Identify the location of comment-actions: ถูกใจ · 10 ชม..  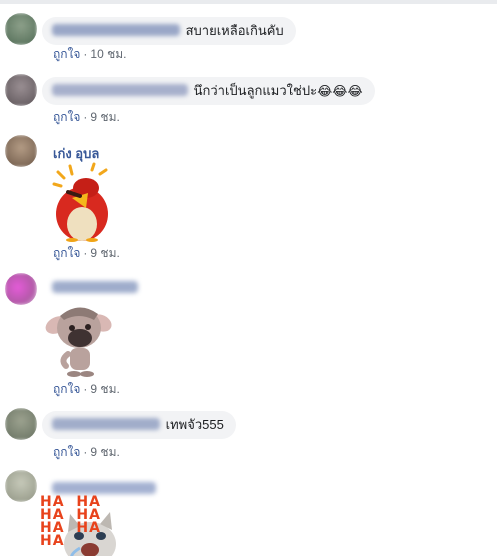
(90, 54).